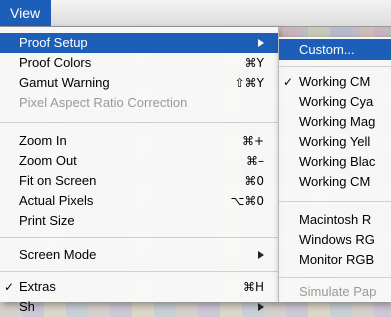  Describe the element at coordinates (27, 306) in the screenshot. I see `menu-item-label: Sh` at that location.